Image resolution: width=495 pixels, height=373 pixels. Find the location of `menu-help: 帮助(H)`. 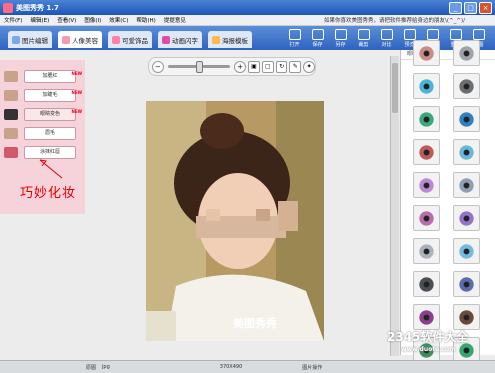

menu-help: 帮助(H) is located at coordinates (145, 20).